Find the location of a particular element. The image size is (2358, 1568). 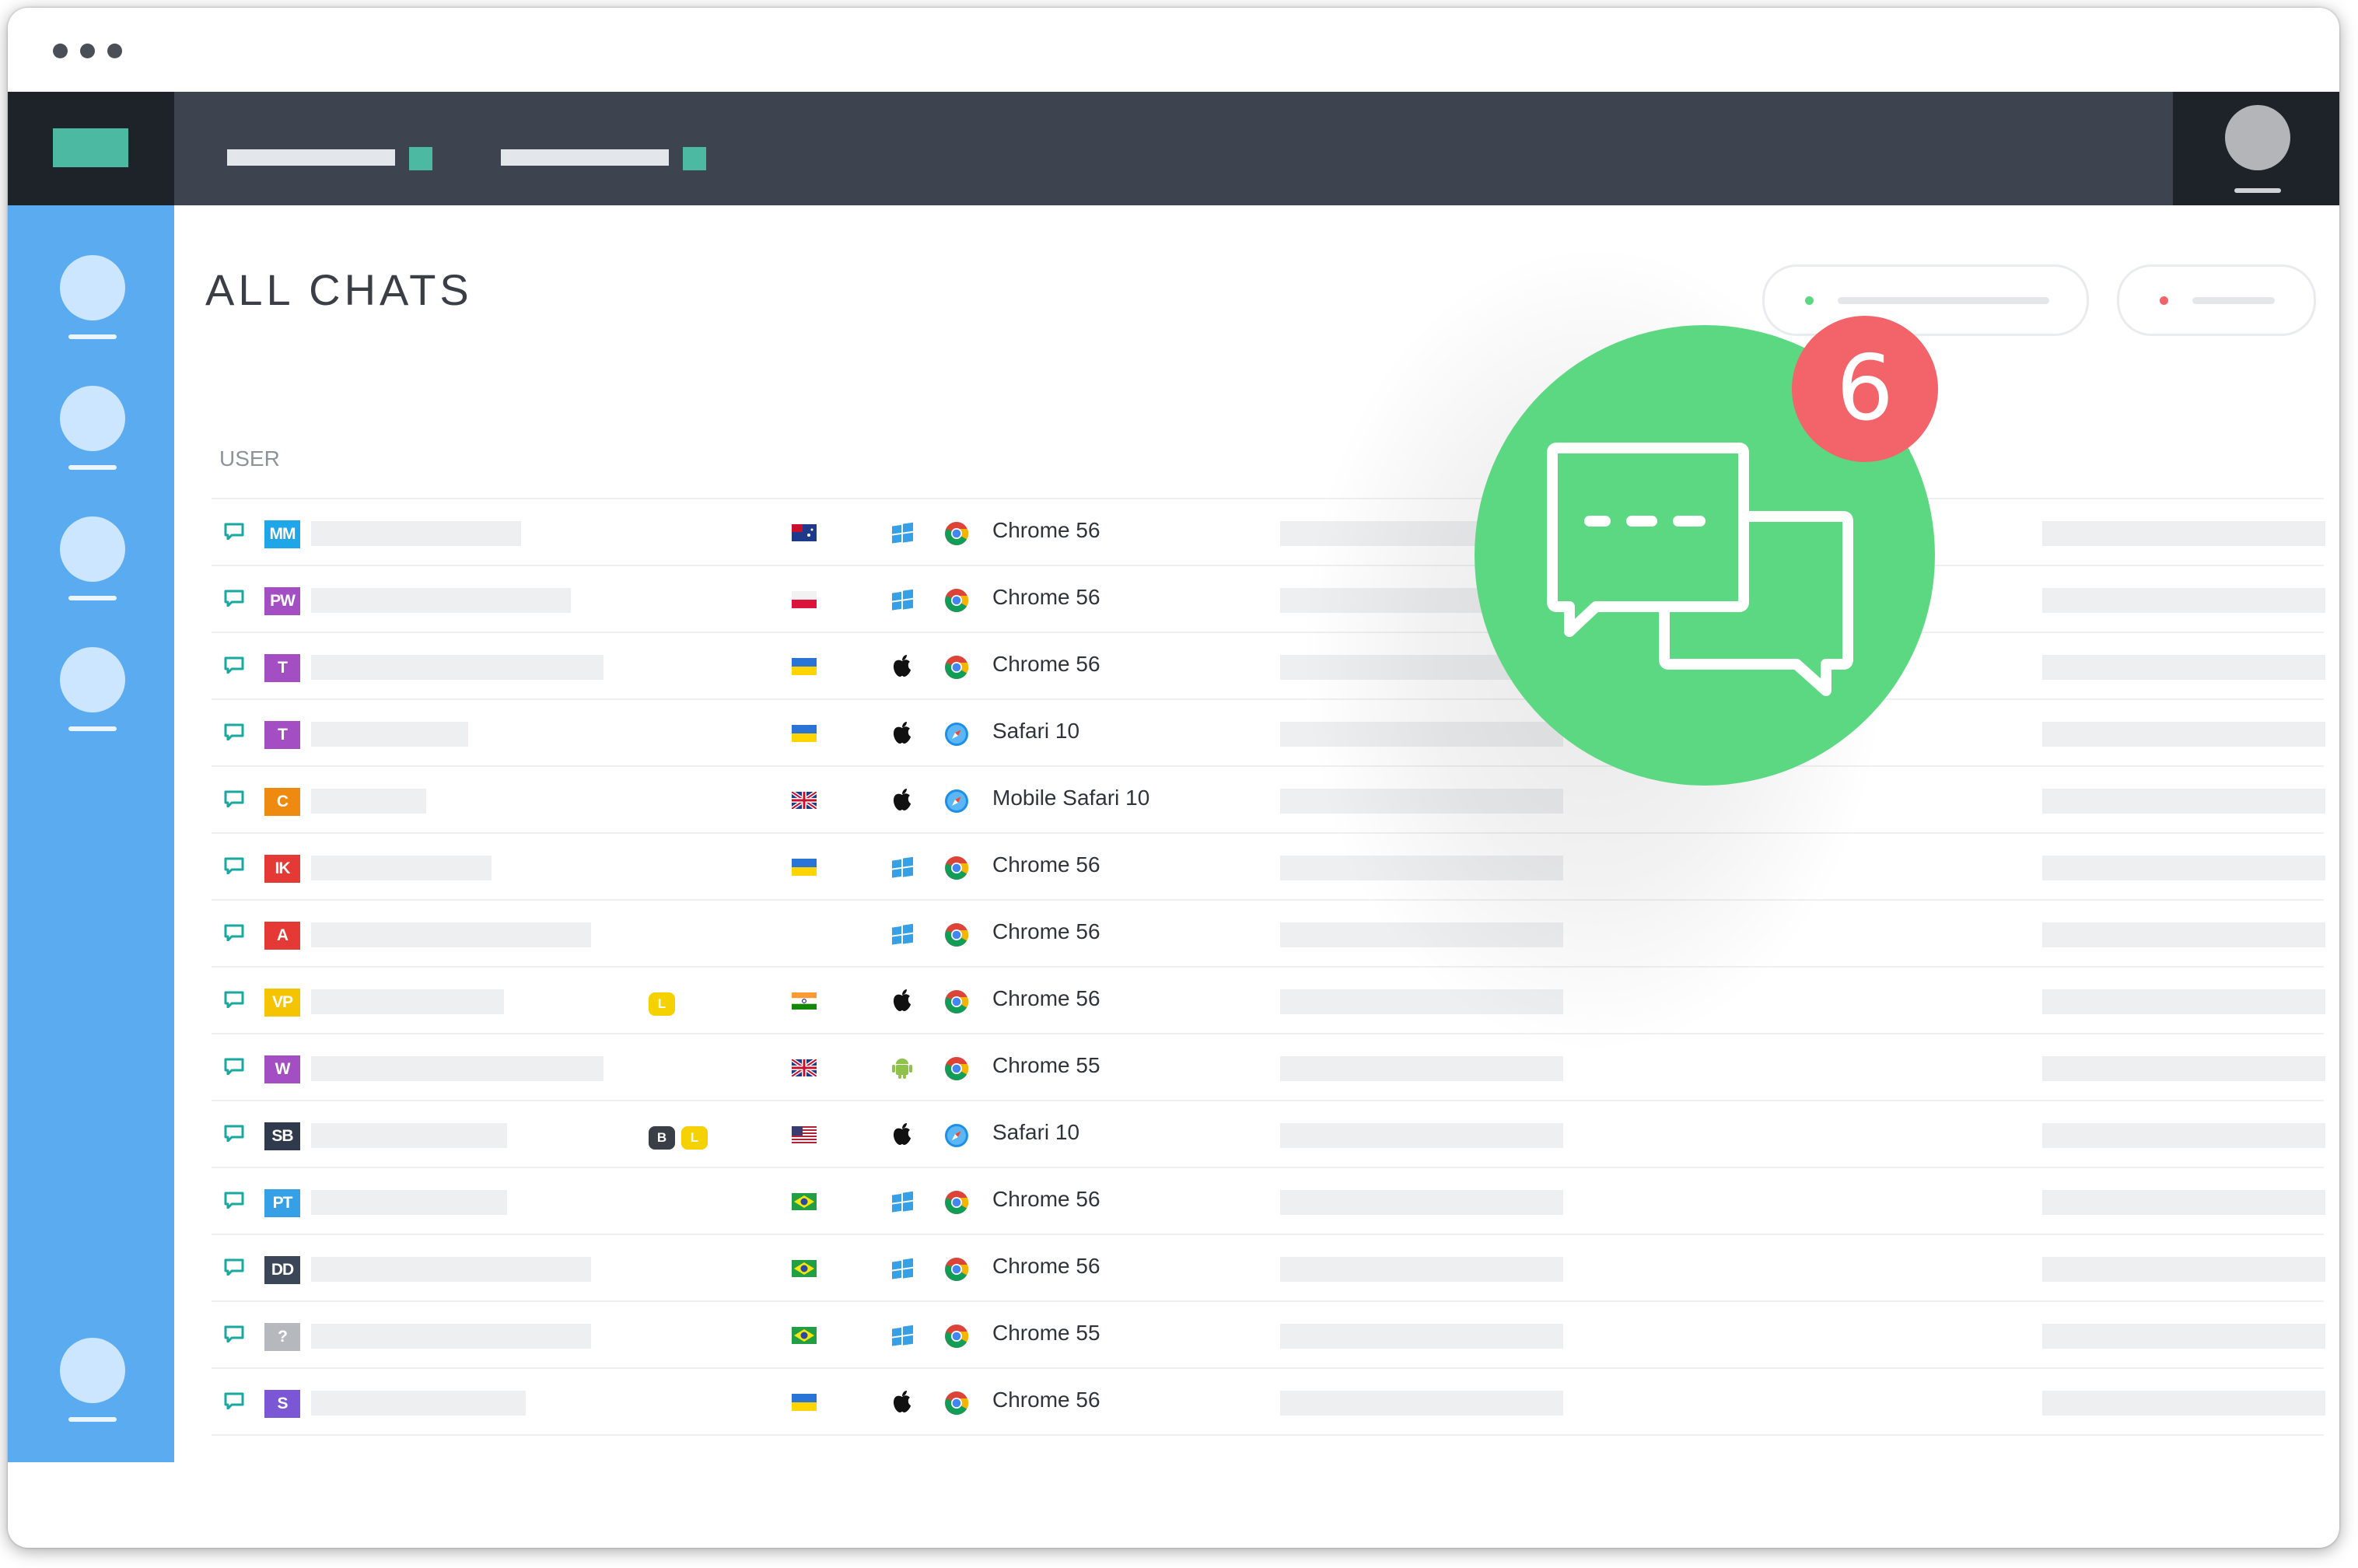

user-menu is located at coordinates (2256, 149).